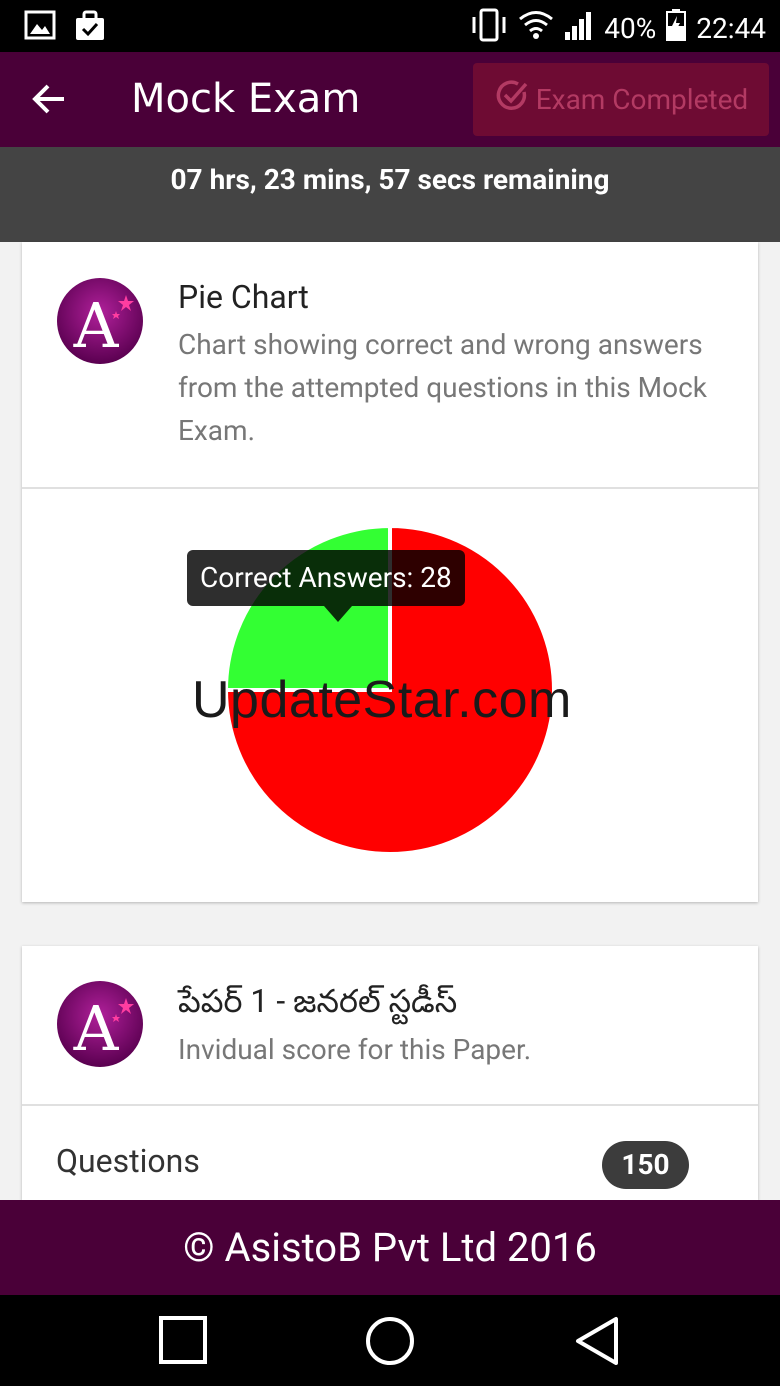  What do you see at coordinates (49, 99) in the screenshot?
I see `back-arrow-icon` at bounding box center [49, 99].